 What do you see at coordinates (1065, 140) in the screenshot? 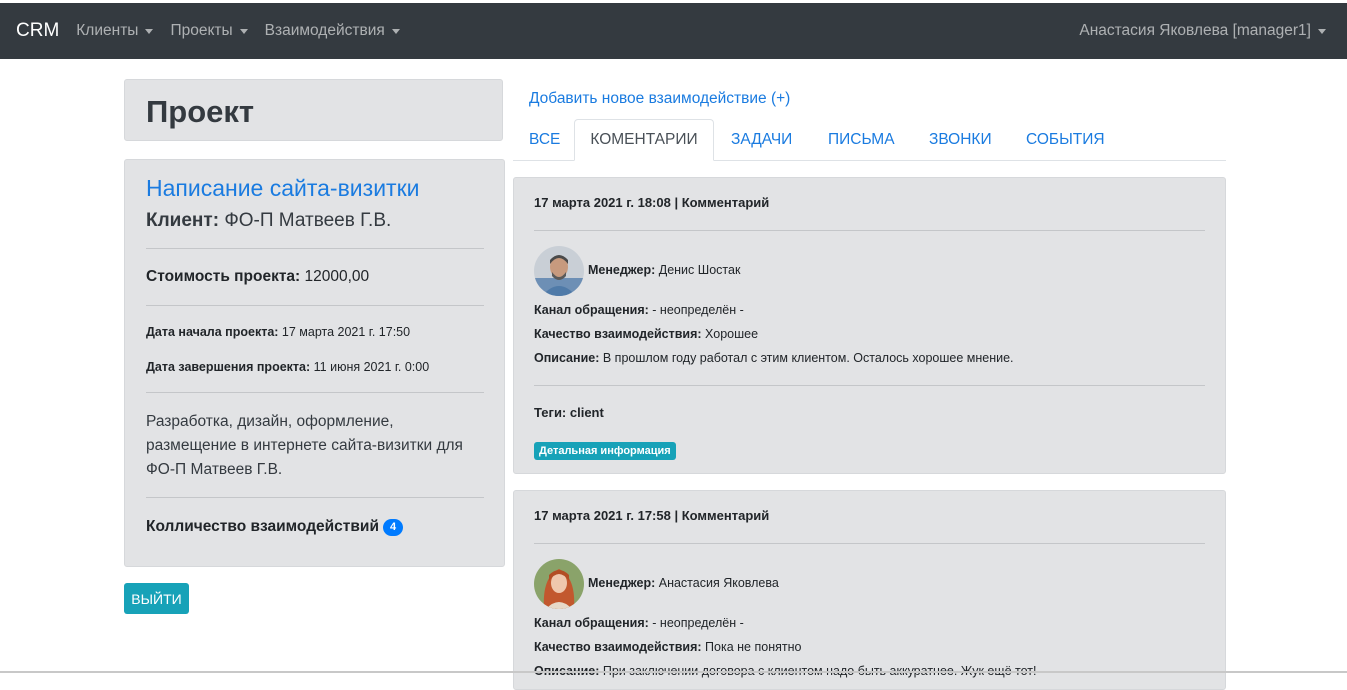
I see `tab-events: СОБЫТИЯ` at bounding box center [1065, 140].